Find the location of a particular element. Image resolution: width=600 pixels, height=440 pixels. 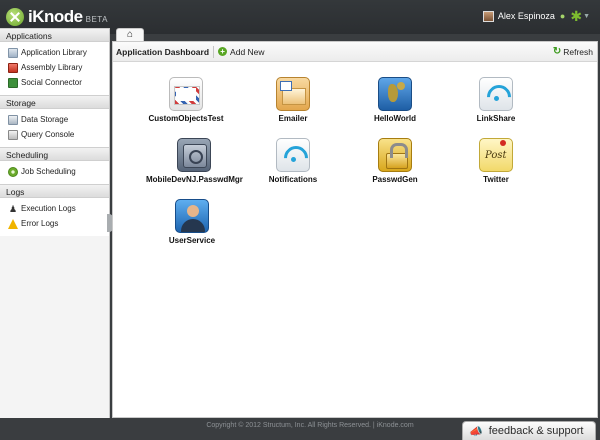

megaphone-icon: 📣 is located at coordinates (476, 431).